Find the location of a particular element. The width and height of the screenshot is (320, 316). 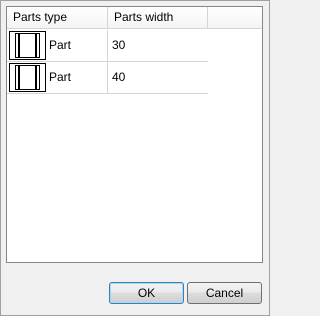

cell-parts-width: 40 is located at coordinates (119, 77).